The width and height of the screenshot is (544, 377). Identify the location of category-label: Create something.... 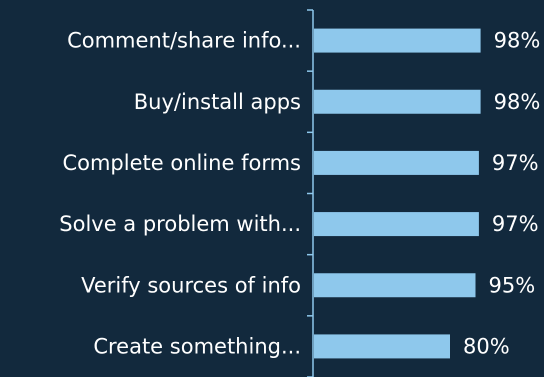
(197, 346).